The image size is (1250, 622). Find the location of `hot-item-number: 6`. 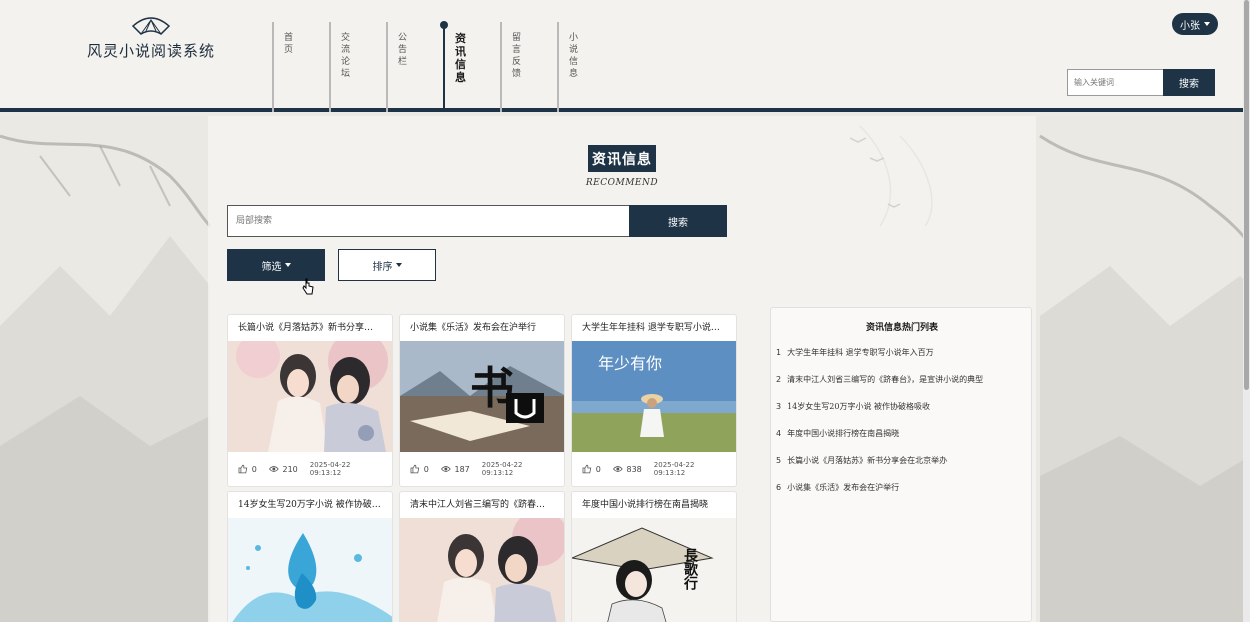

hot-item-number: 6 is located at coordinates (779, 487).